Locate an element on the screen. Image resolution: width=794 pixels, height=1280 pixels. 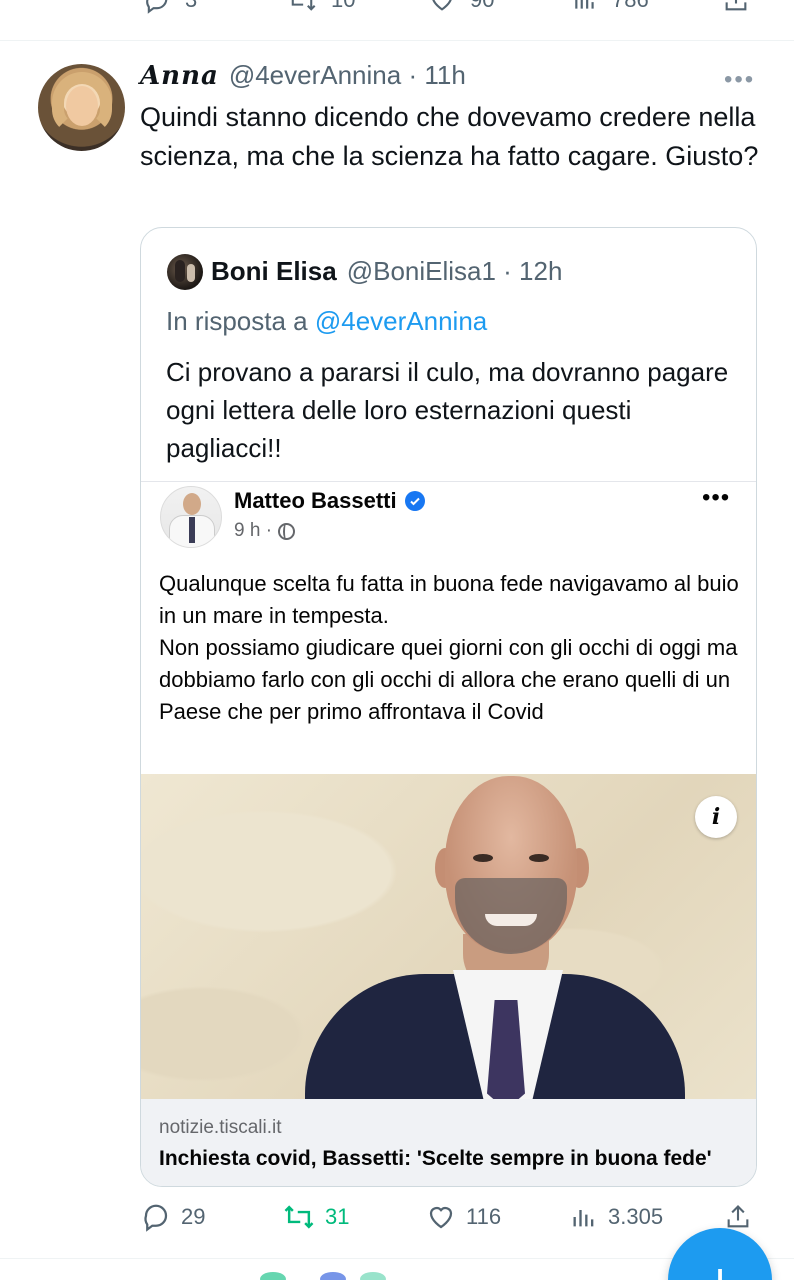
views-button: 3.305 is located at coordinates (616, 1217).